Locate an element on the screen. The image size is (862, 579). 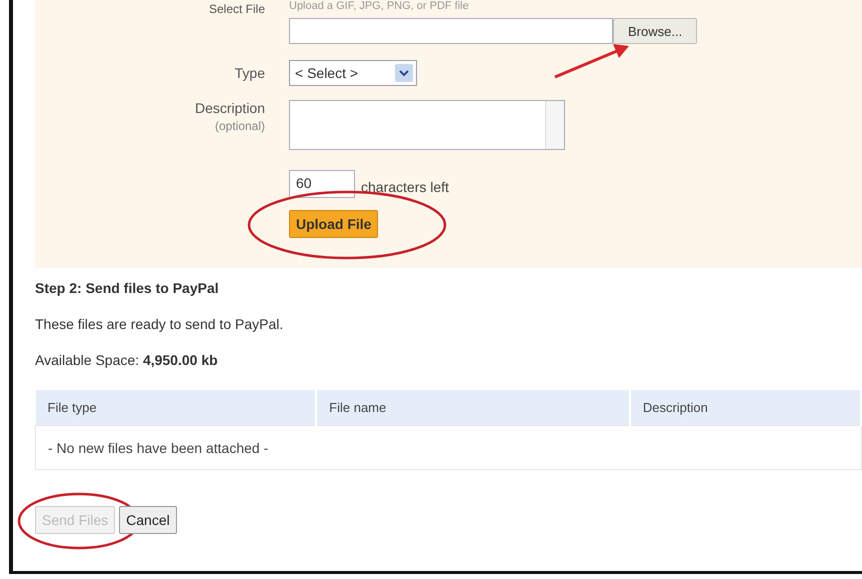
field-label: Type is located at coordinates (249, 73).